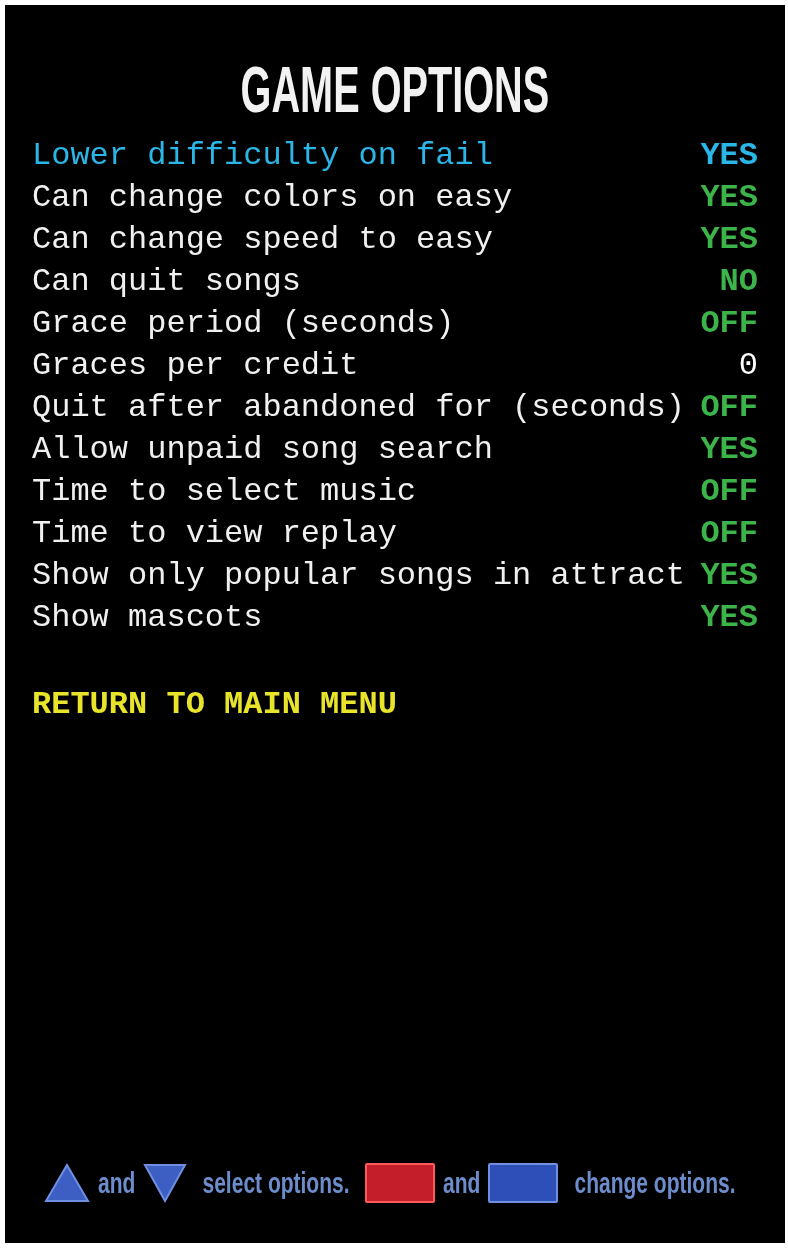 The height and width of the screenshot is (1248, 788). What do you see at coordinates (243, 324) in the screenshot?
I see `option-label: Grace period (seconds)` at bounding box center [243, 324].